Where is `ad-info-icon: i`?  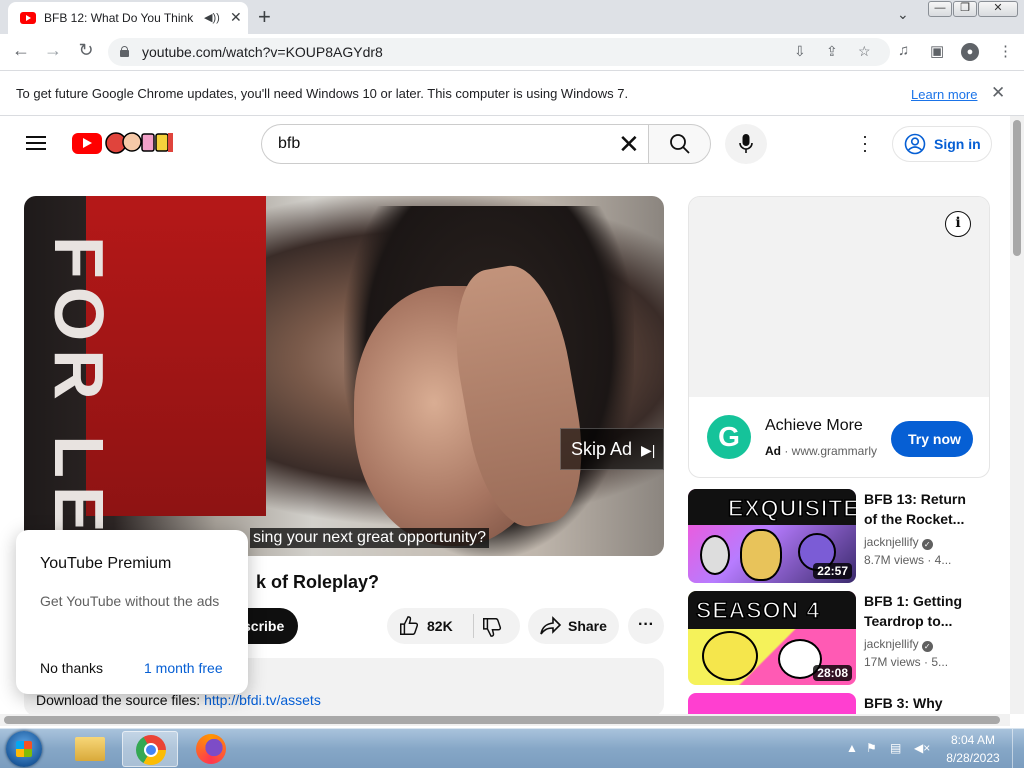
ad-info-icon: i is located at coordinates (958, 224).